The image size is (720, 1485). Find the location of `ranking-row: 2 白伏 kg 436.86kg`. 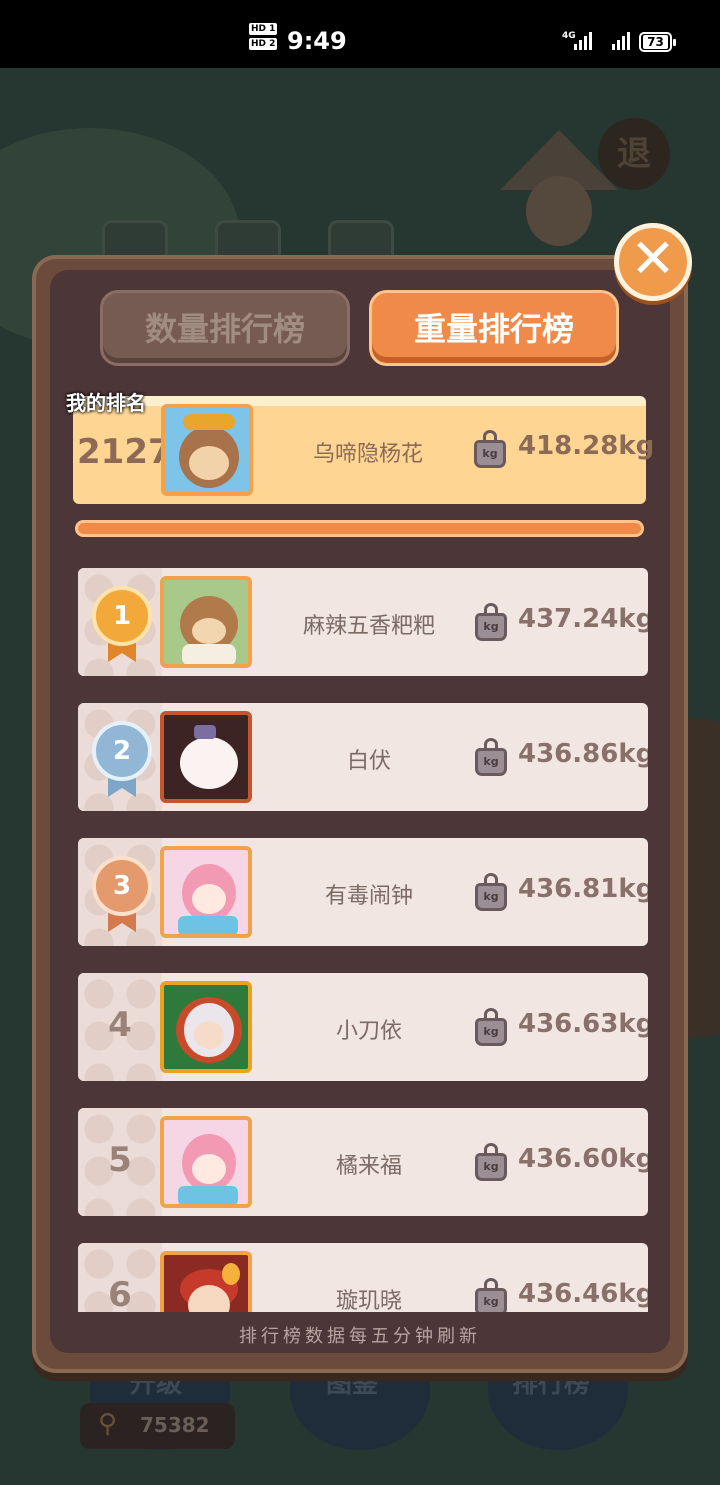

ranking-row: 2 白伏 kg 436.86kg is located at coordinates (363, 757).